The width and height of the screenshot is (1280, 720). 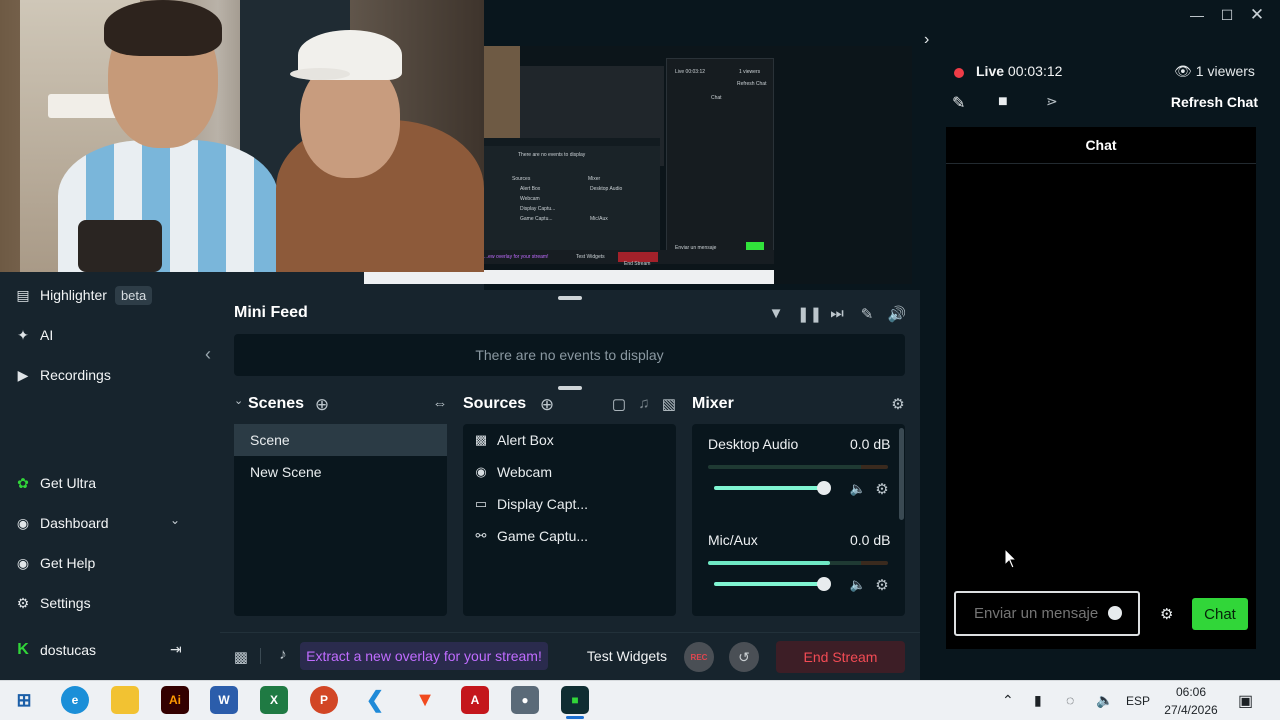 What do you see at coordinates (375, 700) in the screenshot?
I see `vscode-icon: ❮` at bounding box center [375, 700].